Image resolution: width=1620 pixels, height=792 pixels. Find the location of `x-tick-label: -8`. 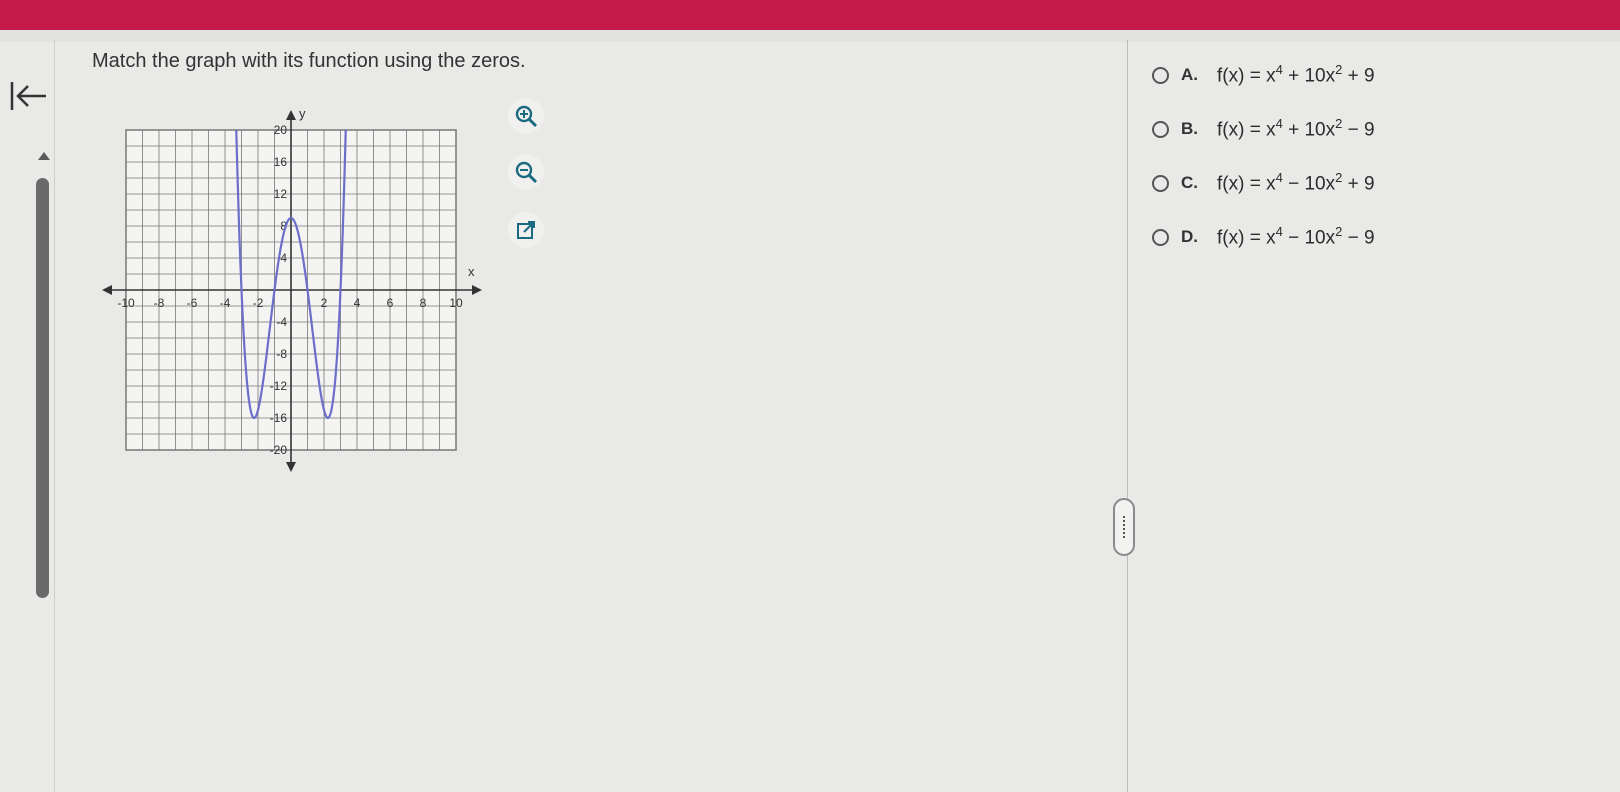

x-tick-label: -8 is located at coordinates (159, 303).